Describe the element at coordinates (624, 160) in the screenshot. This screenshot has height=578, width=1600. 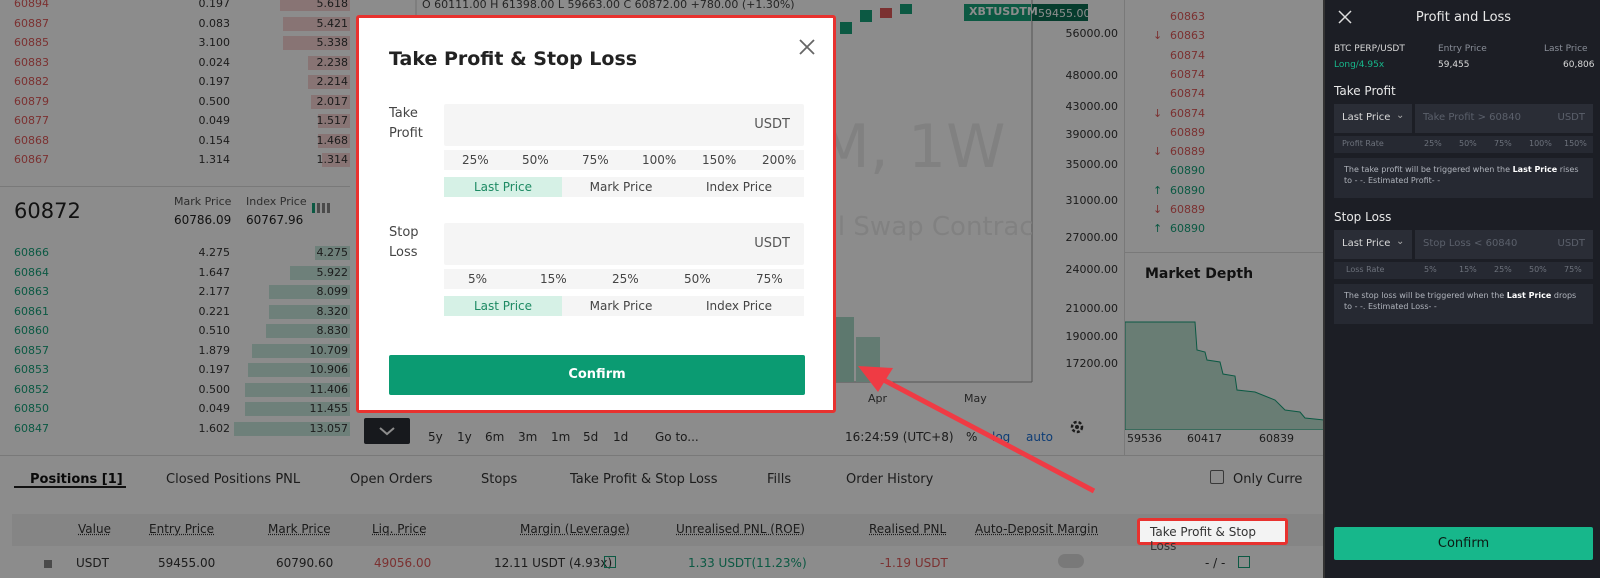
I see `take-profit-percent-row: 25% 50% 75% 100% 150% 200%` at that location.